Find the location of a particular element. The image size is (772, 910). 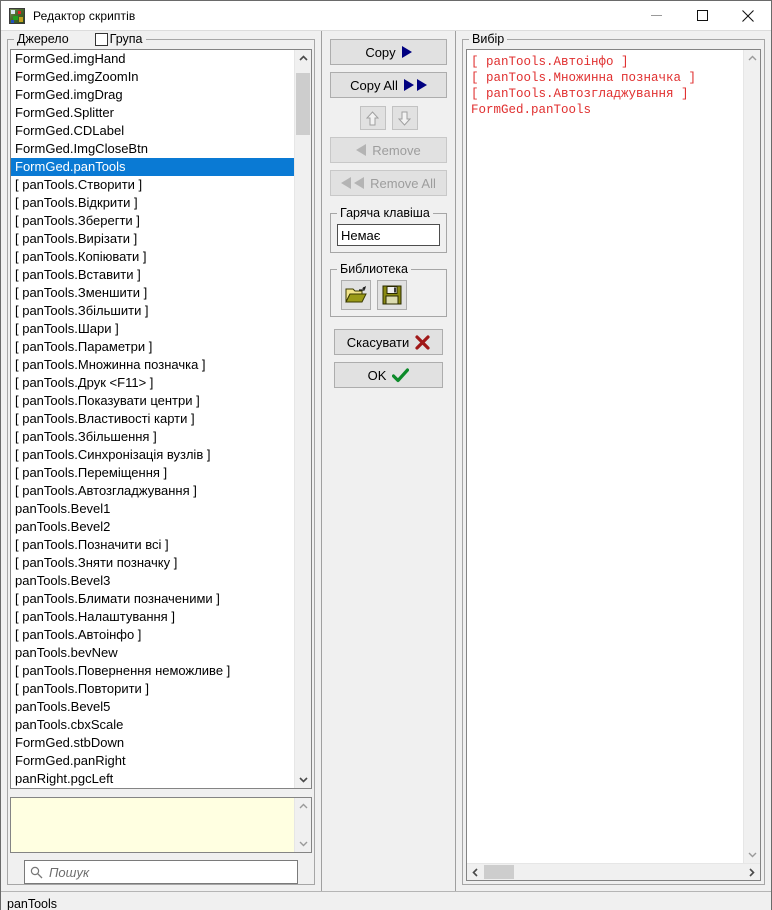

source-scroll-track is located at coordinates (303, 419).